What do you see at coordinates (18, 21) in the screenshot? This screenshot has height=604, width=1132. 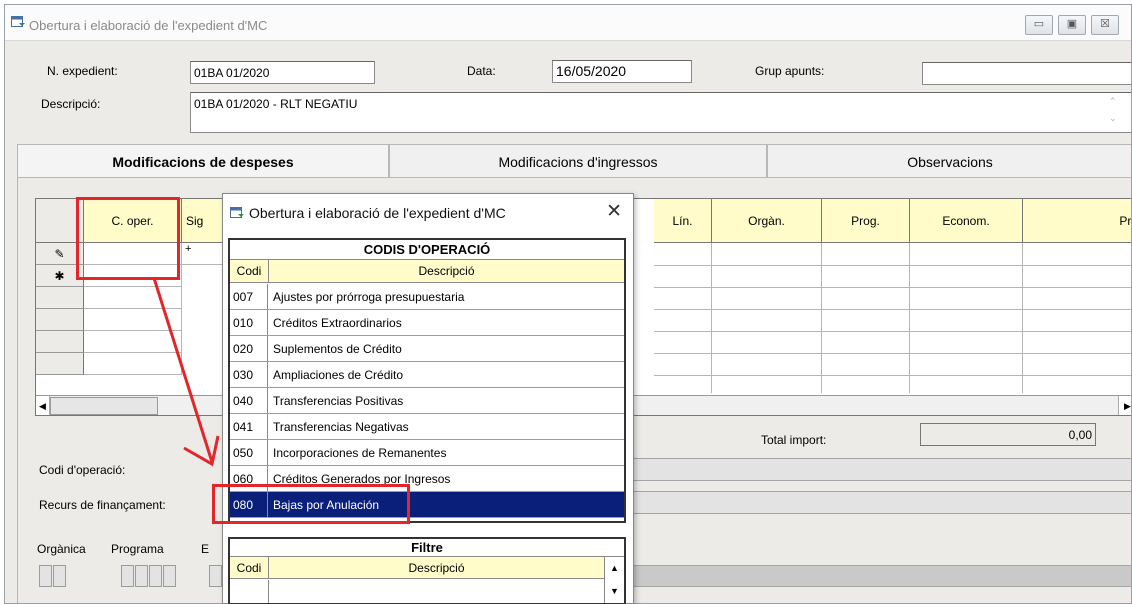 I see `app-icon` at bounding box center [18, 21].